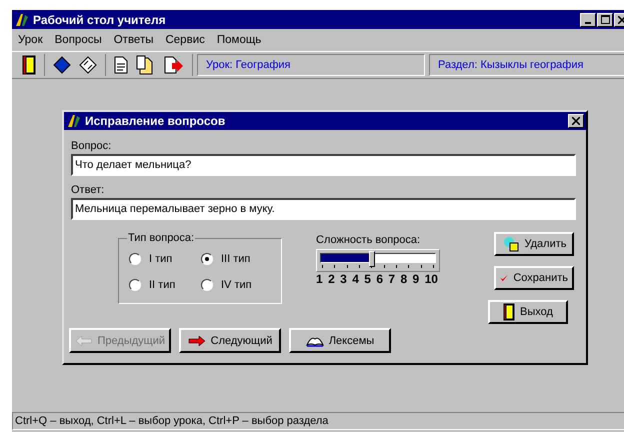 The image size is (624, 432). What do you see at coordinates (372, 259) in the screenshot?
I see `slider-thumb` at bounding box center [372, 259].